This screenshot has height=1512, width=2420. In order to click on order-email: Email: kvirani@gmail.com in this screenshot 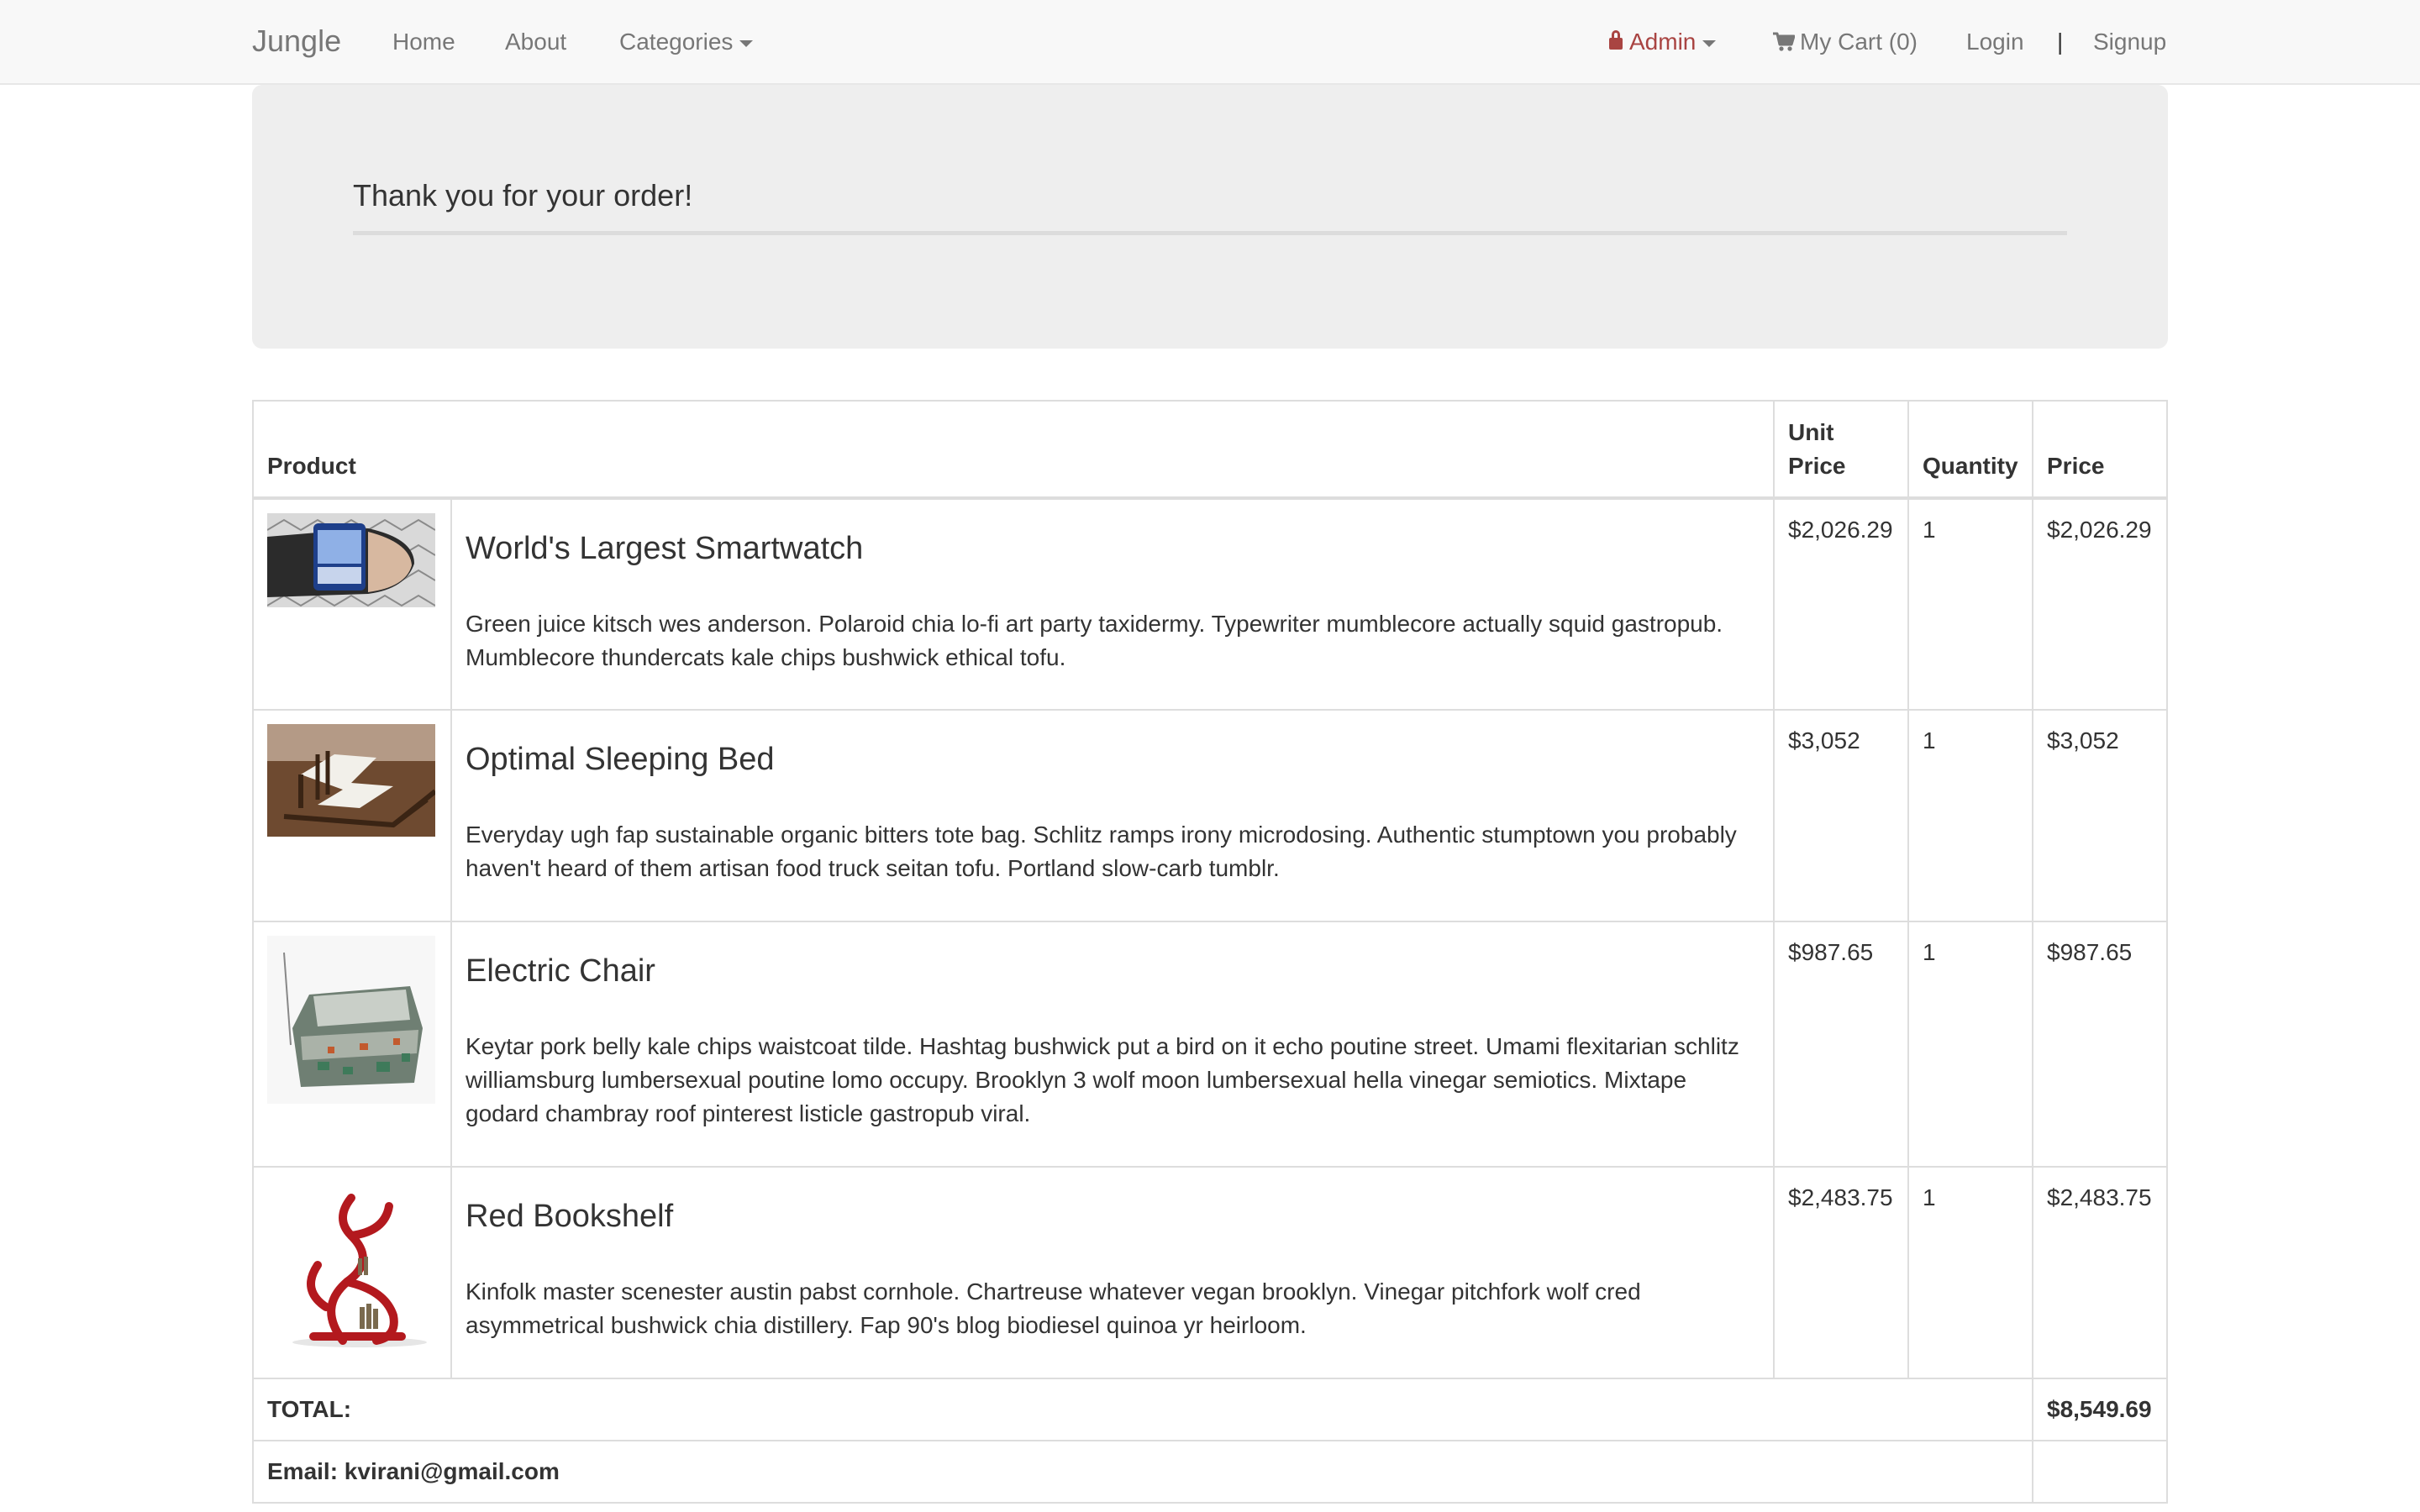, I will do `click(1142, 1472)`.